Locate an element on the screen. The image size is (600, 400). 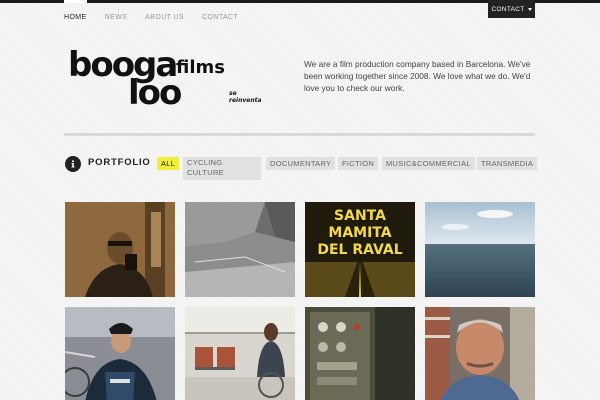
poster-text-line-3: DEL RAVAL is located at coordinates (359, 250).